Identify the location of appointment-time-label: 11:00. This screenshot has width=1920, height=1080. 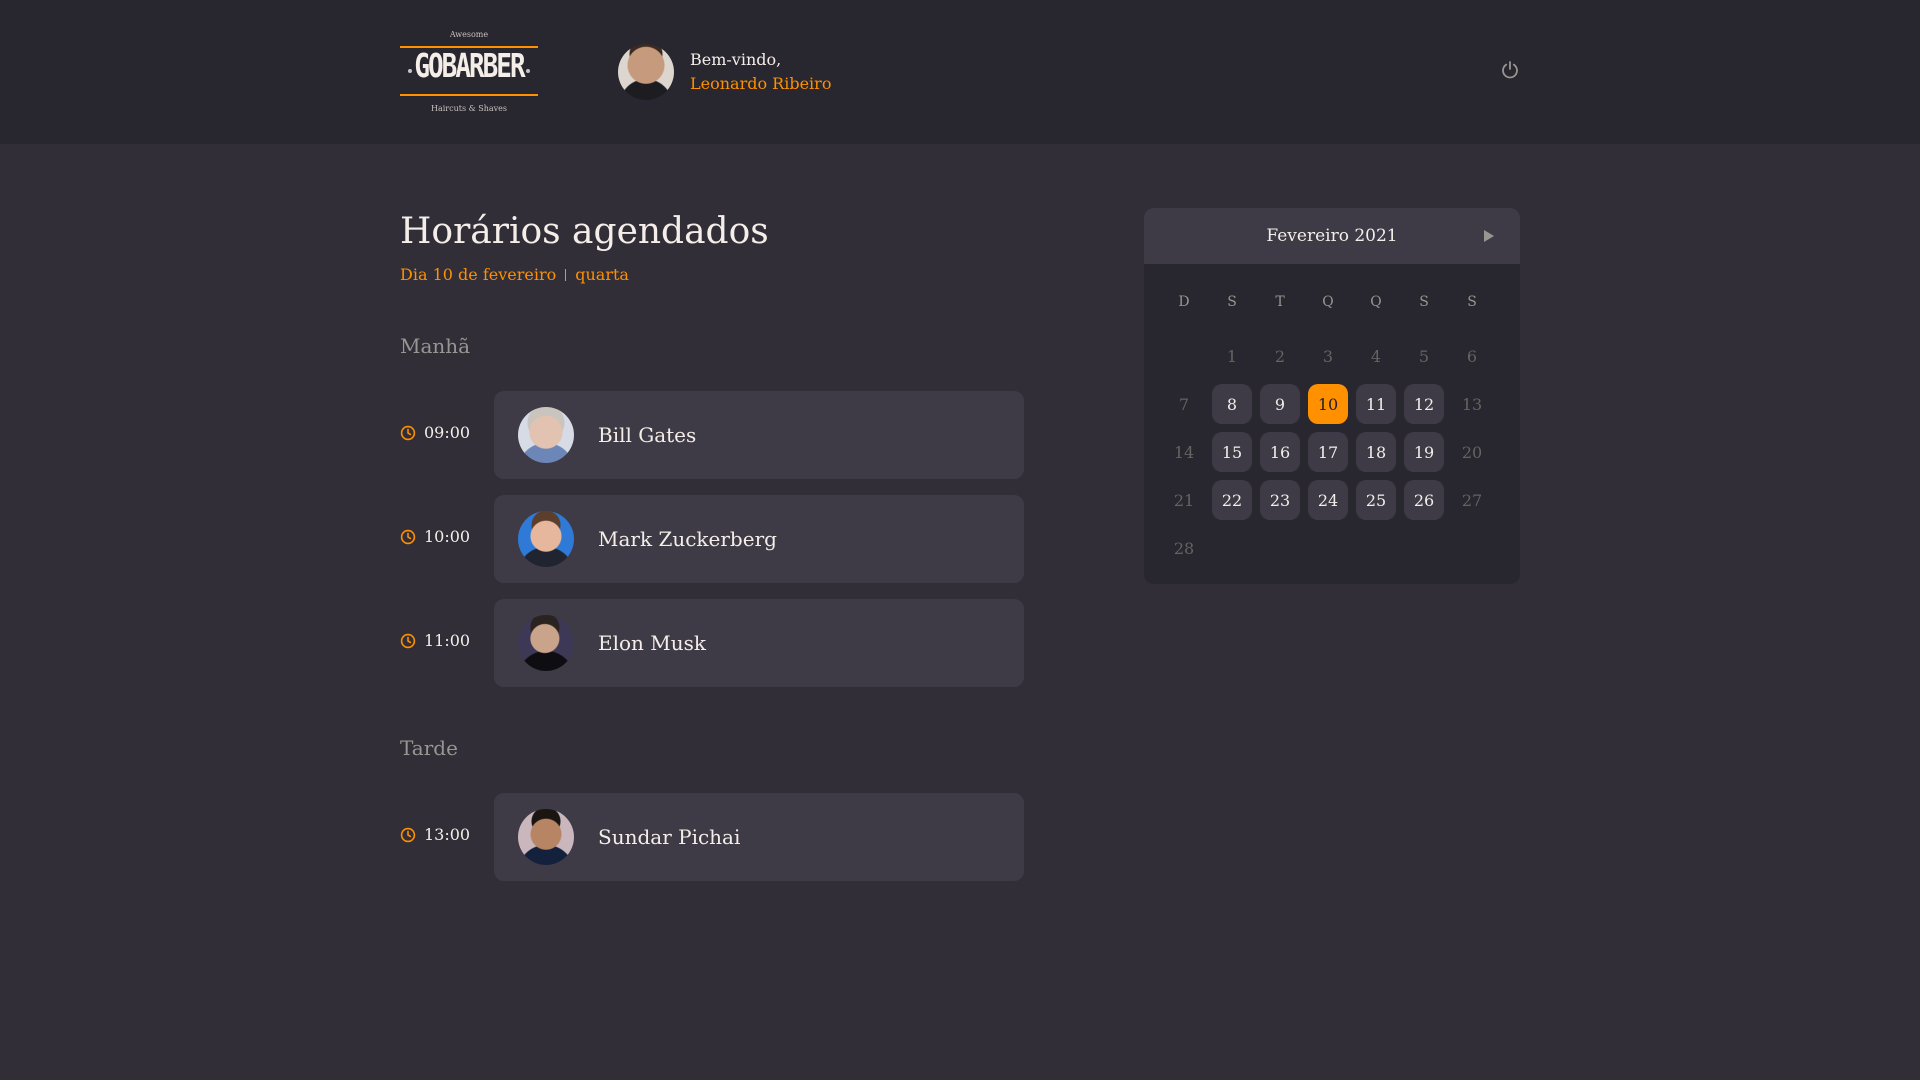
(447, 640).